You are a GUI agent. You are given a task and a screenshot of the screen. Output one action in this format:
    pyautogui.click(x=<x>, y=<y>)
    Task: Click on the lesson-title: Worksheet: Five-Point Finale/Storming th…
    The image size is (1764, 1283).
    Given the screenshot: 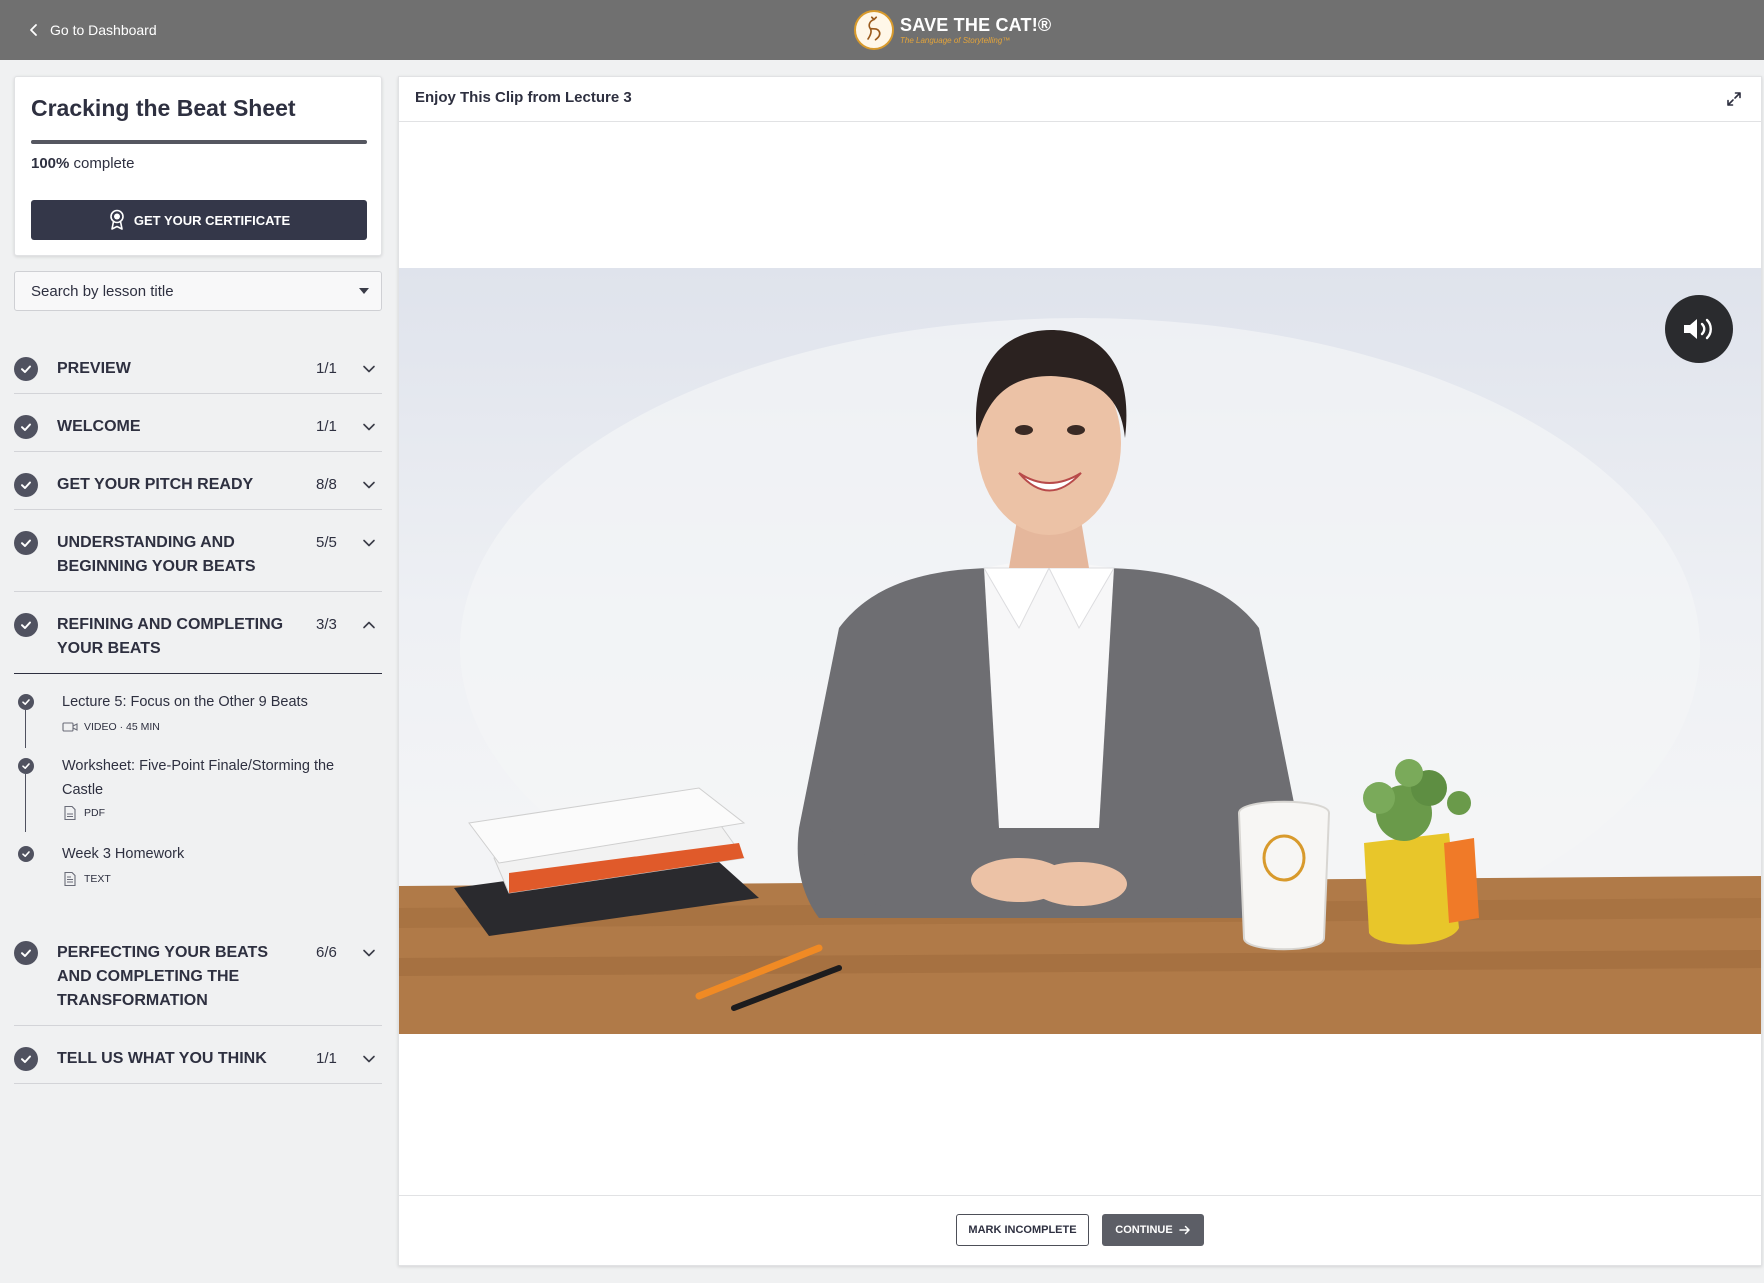 What is the action you would take?
    pyautogui.click(x=198, y=778)
    